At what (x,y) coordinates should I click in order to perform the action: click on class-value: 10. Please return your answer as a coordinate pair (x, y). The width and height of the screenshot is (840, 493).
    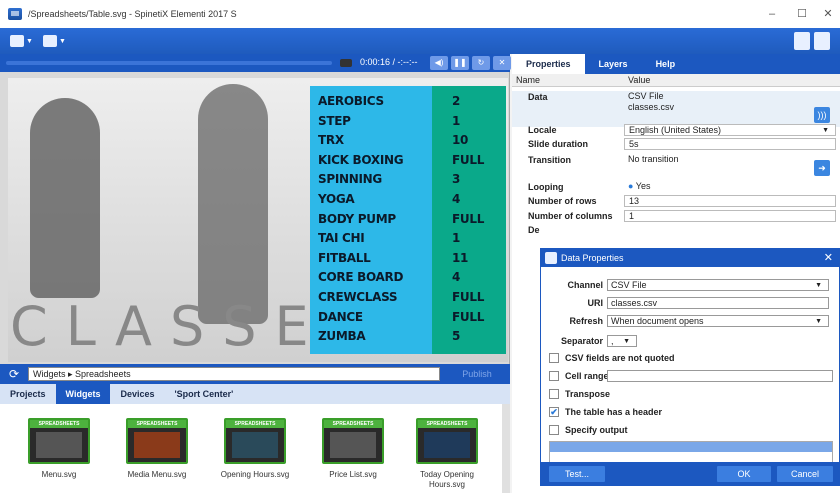
    Looking at the image, I should click on (460, 140).